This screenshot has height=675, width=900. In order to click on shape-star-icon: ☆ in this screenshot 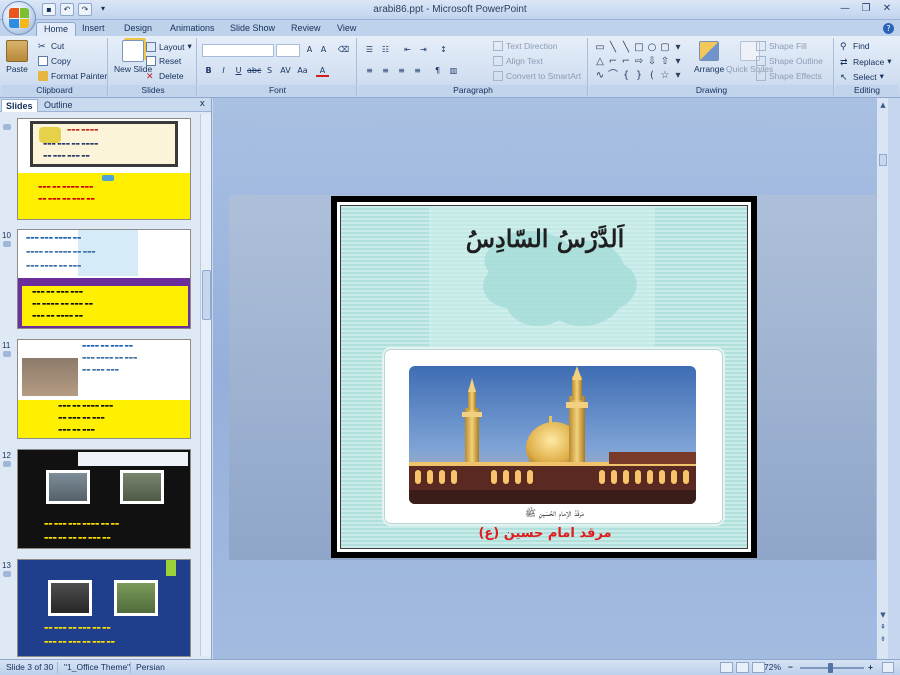, I will do `click(665, 75)`.